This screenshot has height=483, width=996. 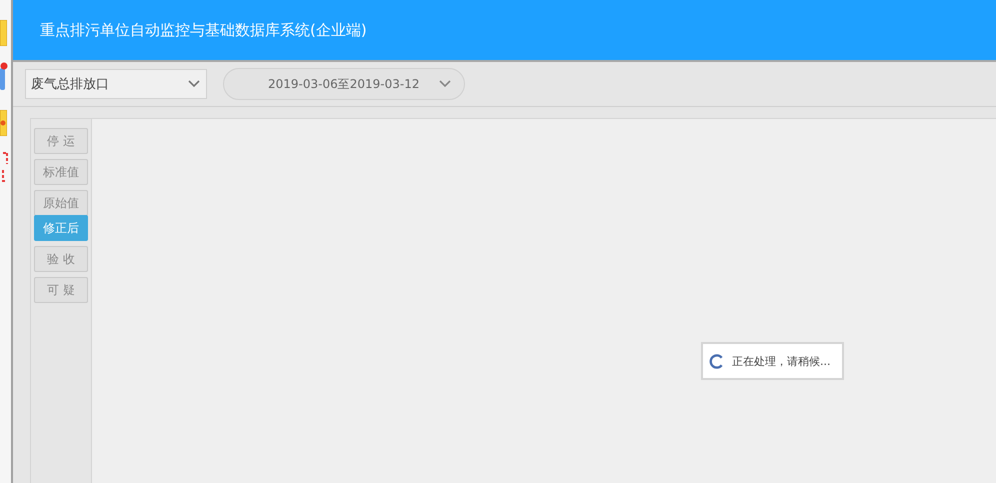 What do you see at coordinates (116, 84) in the screenshot?
I see `outlet-select: 废气总排放口` at bounding box center [116, 84].